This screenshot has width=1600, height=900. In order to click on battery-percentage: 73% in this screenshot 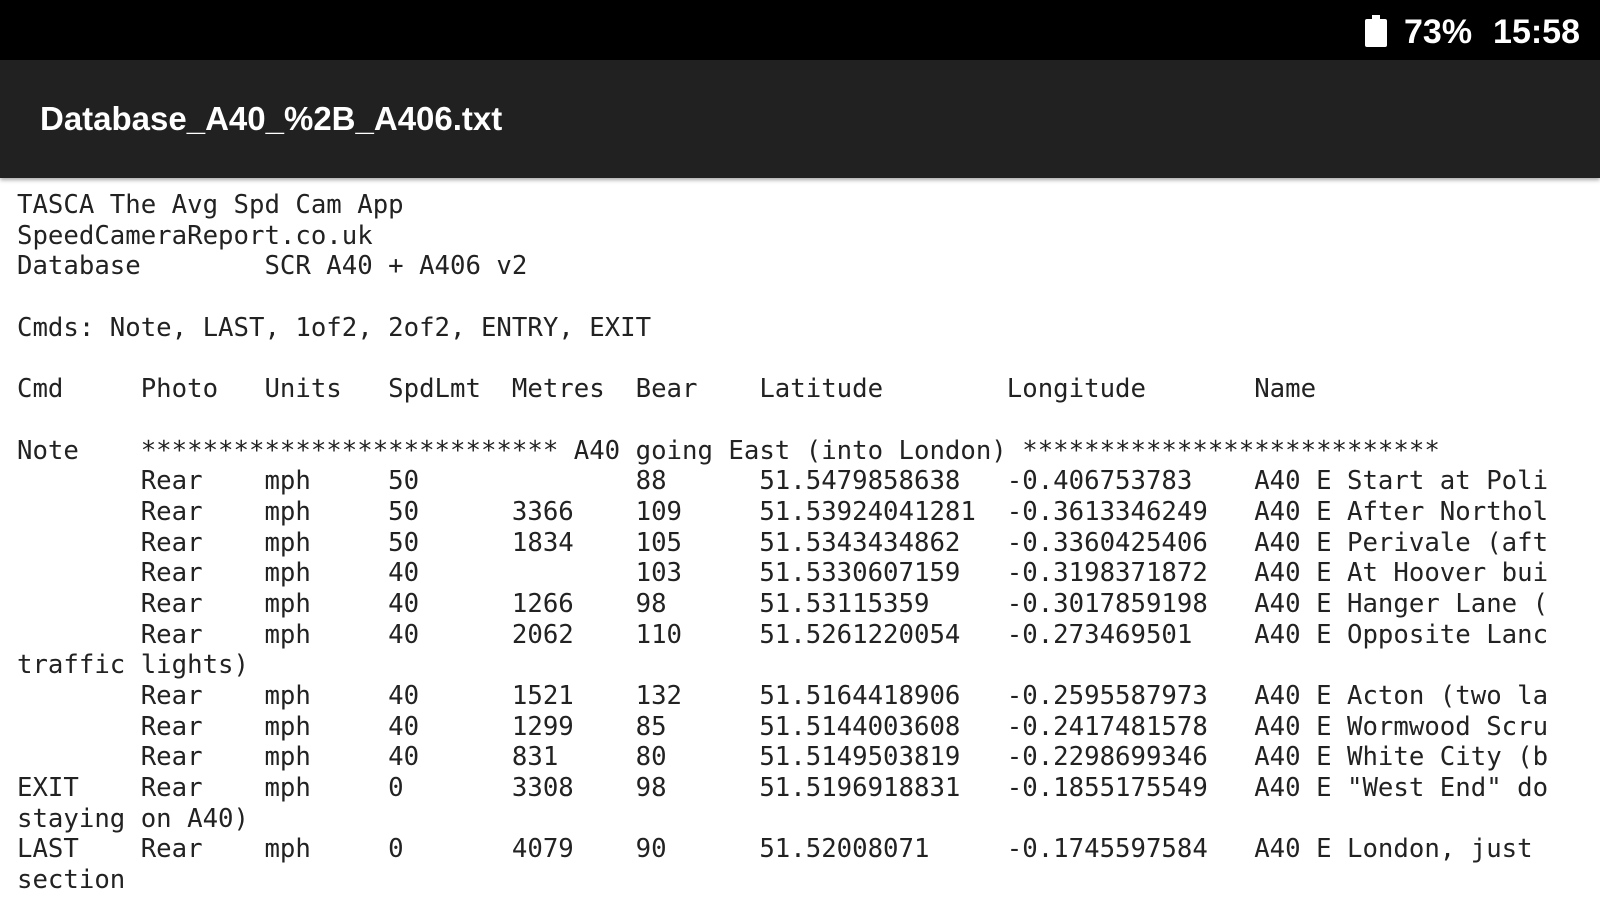, I will do `click(1438, 32)`.